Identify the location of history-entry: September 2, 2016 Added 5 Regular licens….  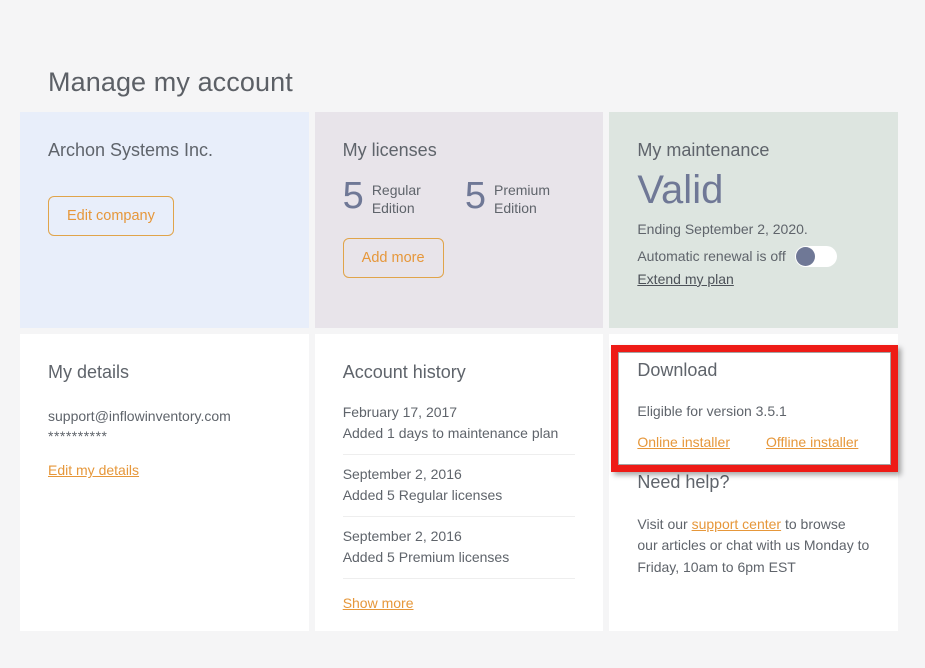
(459, 486).